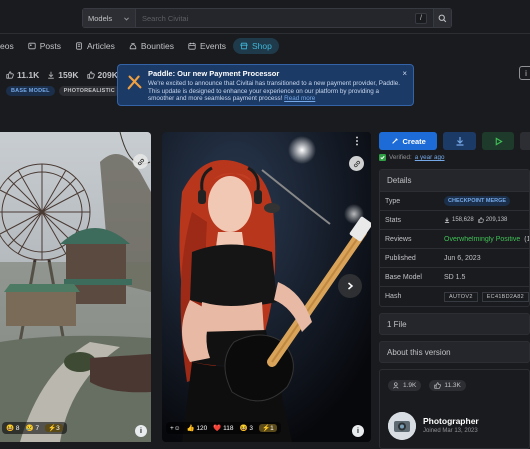  Describe the element at coordinates (505, 296) in the screenshot. I see `hash-value: EC41BD2A82` at that location.